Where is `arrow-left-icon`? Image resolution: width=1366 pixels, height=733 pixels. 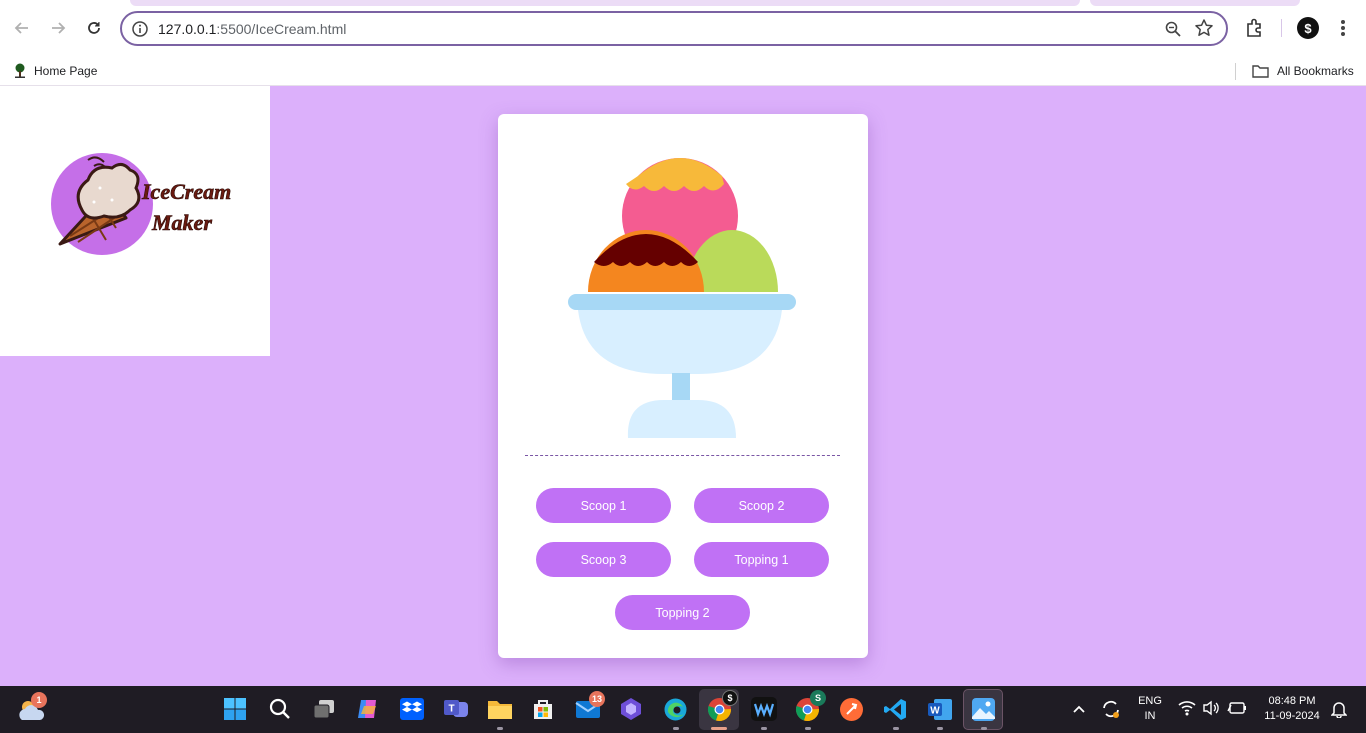
arrow-left-icon is located at coordinates (21, 28).